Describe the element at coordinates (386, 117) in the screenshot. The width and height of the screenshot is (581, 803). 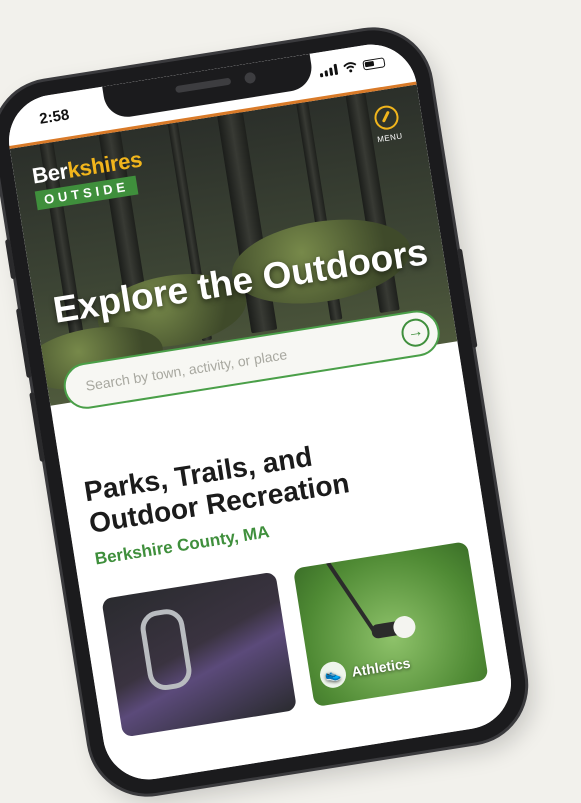
I see `compass-icon` at that location.